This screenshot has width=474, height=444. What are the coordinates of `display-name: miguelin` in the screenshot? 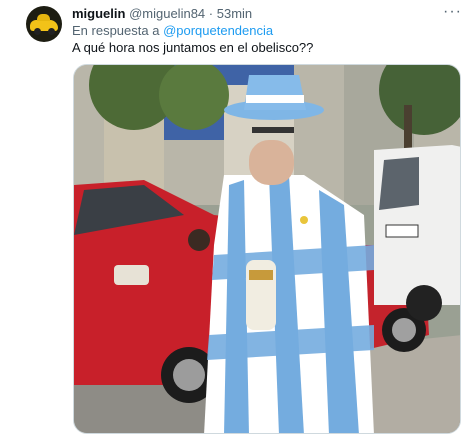 It's located at (98, 13).